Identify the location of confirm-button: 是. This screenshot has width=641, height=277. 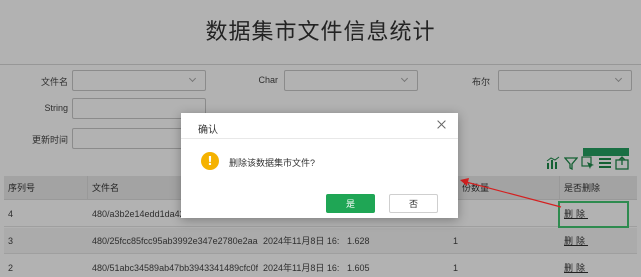
(350, 203).